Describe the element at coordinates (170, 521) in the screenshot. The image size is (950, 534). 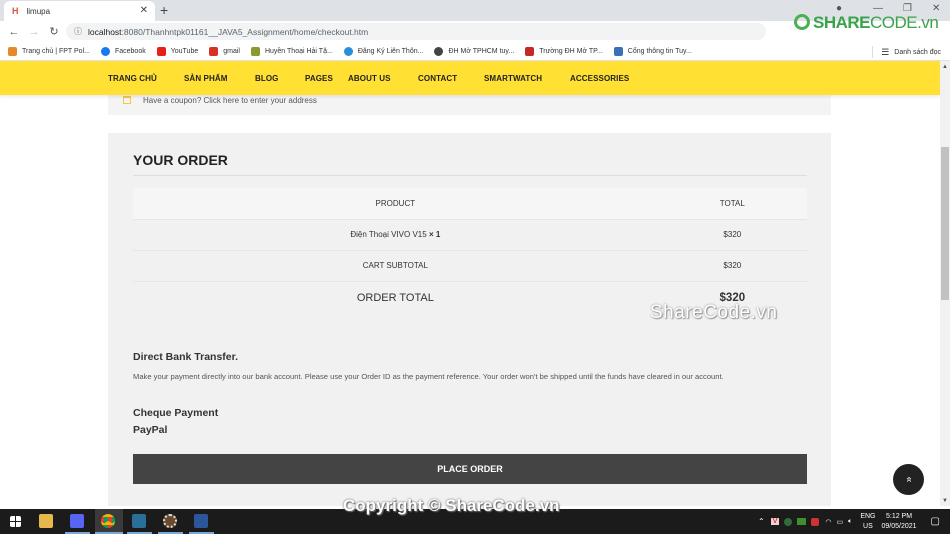
I see `app-icon` at that location.